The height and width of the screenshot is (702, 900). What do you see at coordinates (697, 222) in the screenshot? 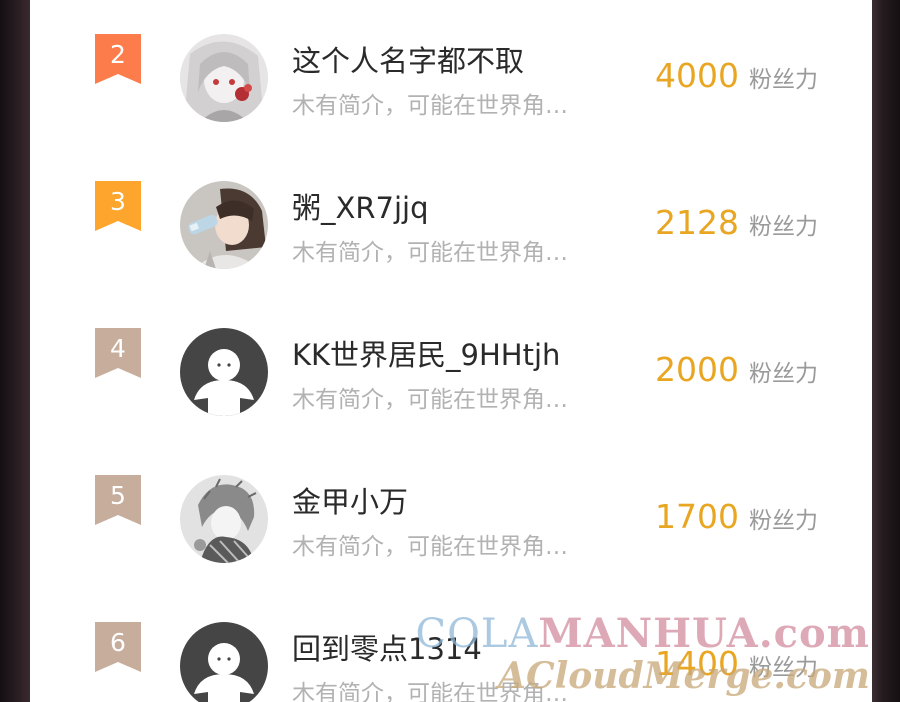
I see `score-value: 2128` at bounding box center [697, 222].